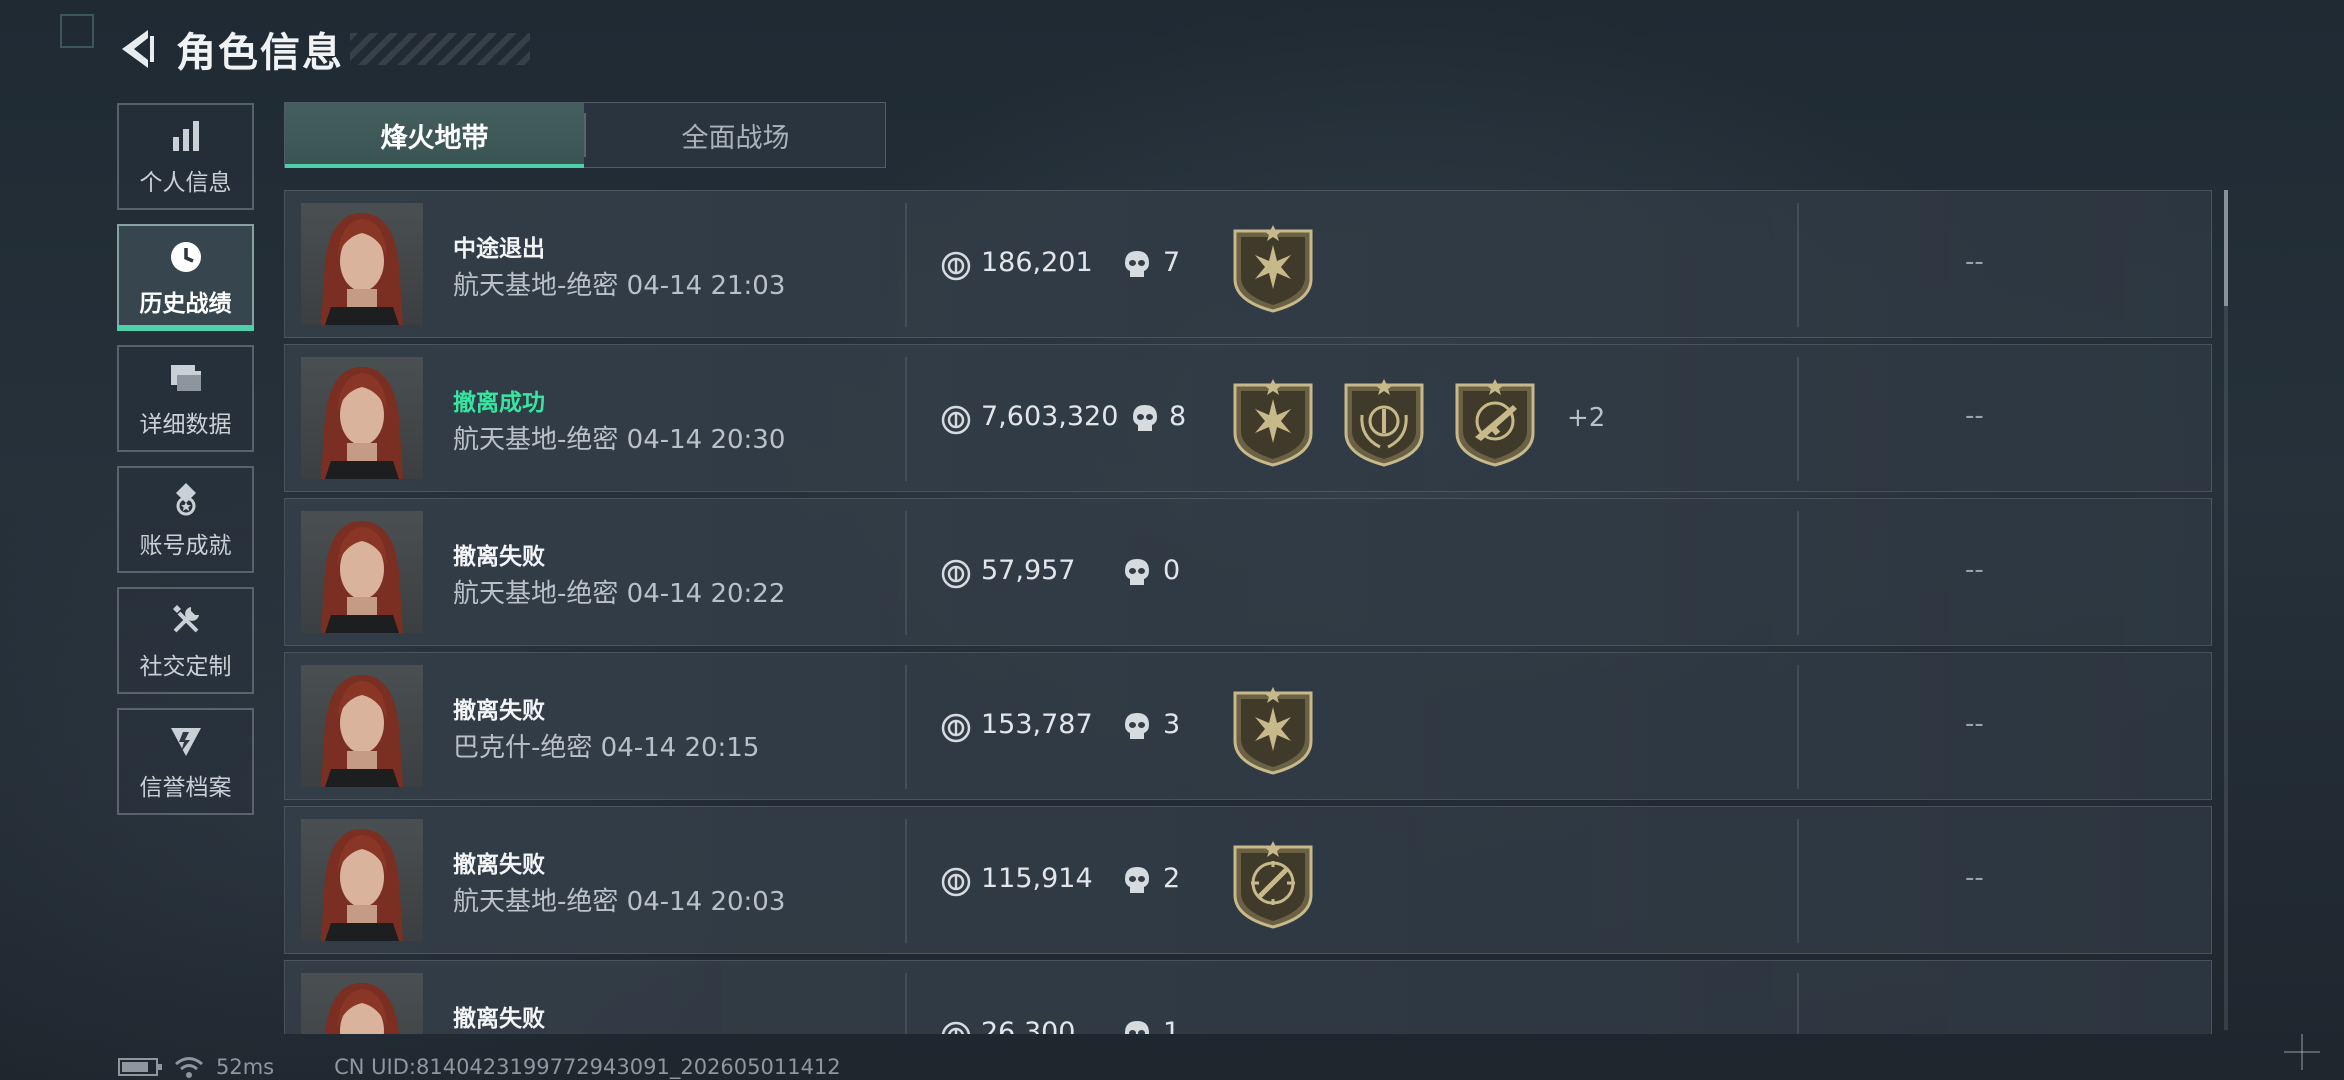  I want to click on record-row: 中途退出 航天基地-绝密 04-14 21:03 186,201 7 --, so click(1248, 264).